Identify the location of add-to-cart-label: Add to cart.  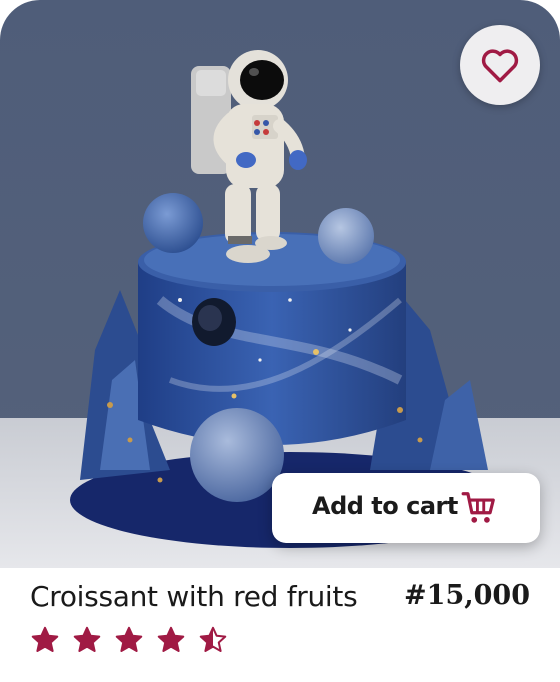
(385, 506).